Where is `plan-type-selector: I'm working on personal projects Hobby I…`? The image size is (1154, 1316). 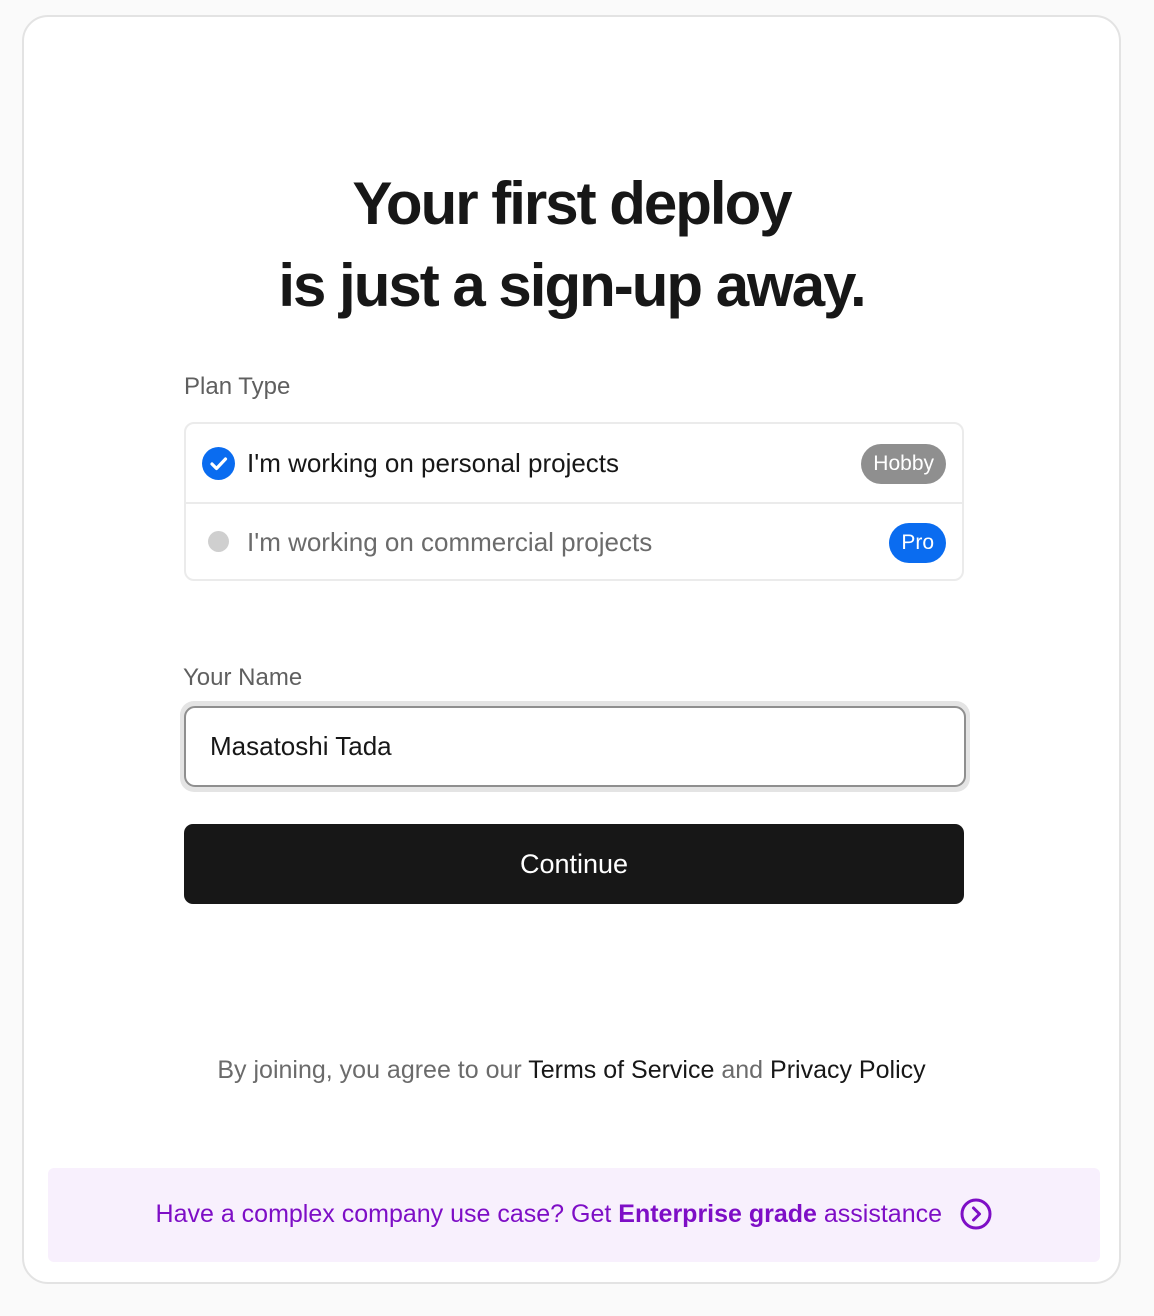
plan-type-selector: I'm working on personal projects Hobby I… is located at coordinates (574, 501).